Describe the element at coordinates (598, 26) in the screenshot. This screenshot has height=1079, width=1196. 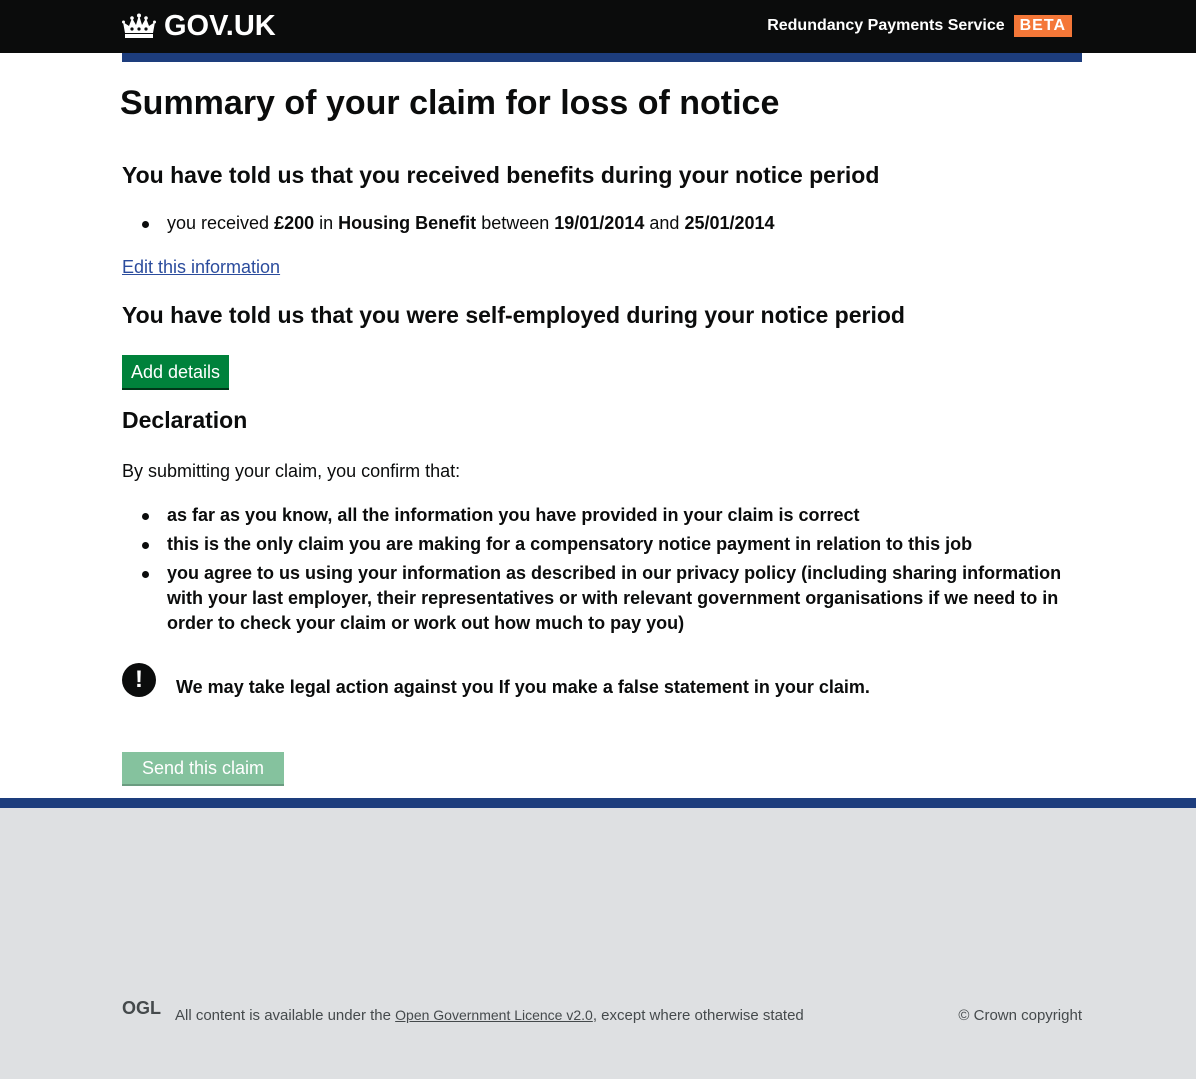
I see `site-header: GOV.UK Redundancy Payments Service BETA` at that location.